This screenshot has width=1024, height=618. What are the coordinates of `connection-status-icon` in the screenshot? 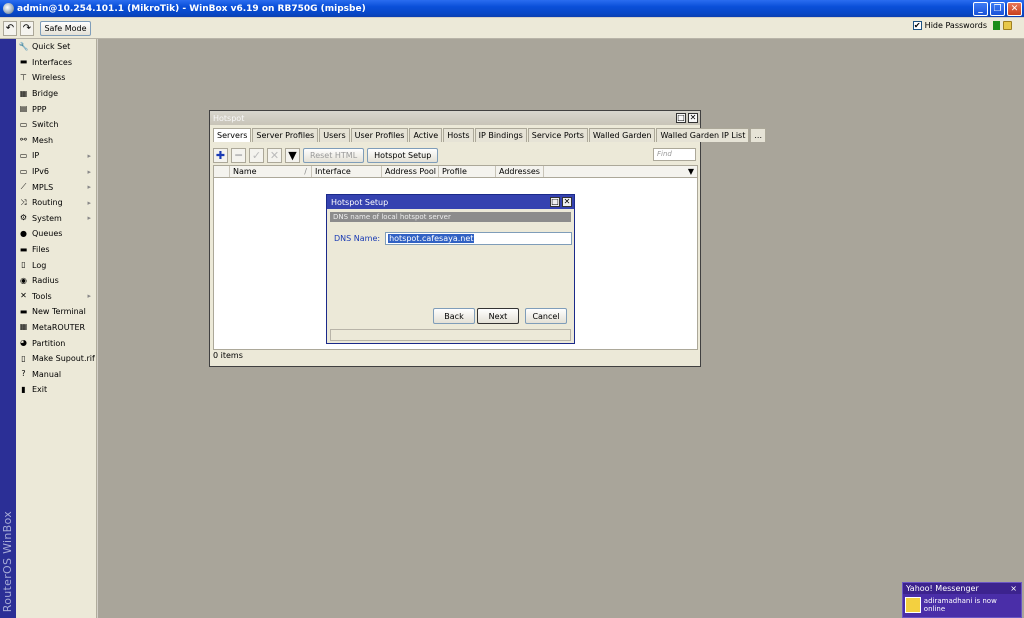 It's located at (996, 25).